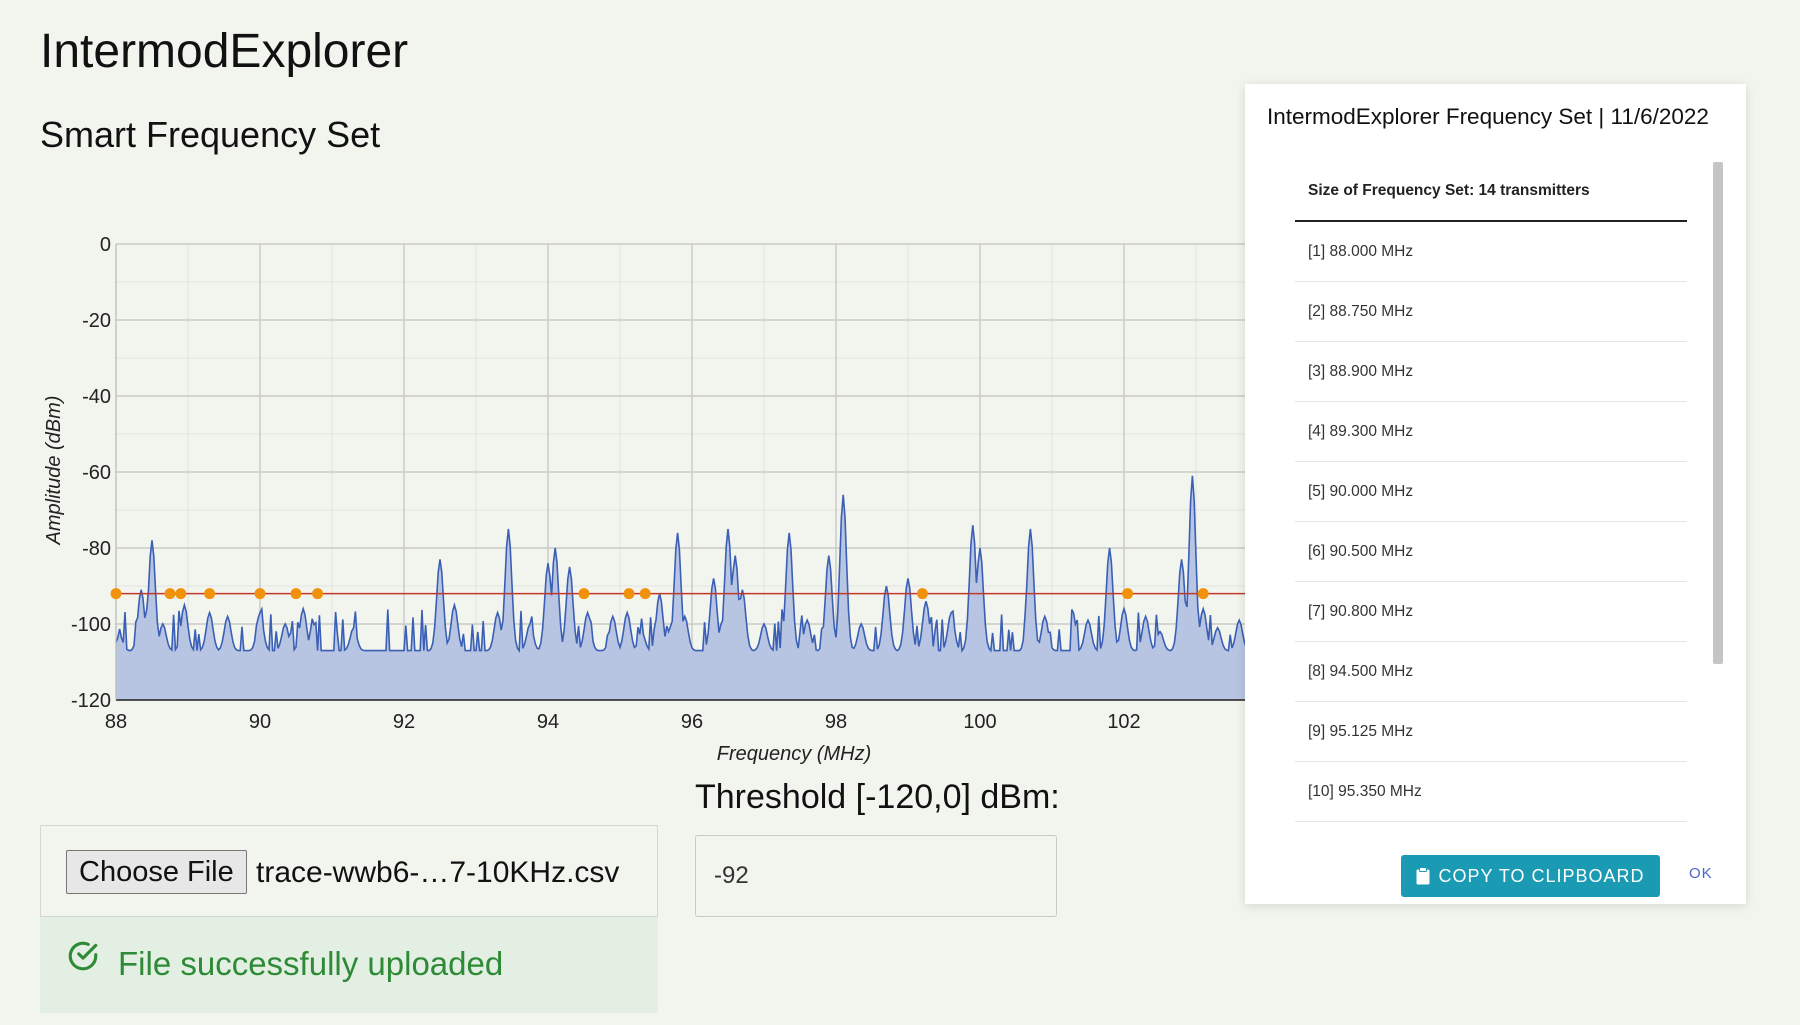  Describe the element at coordinates (54, 471) in the screenshot. I see `y-axis-label: Amplitude (dBm)` at that location.